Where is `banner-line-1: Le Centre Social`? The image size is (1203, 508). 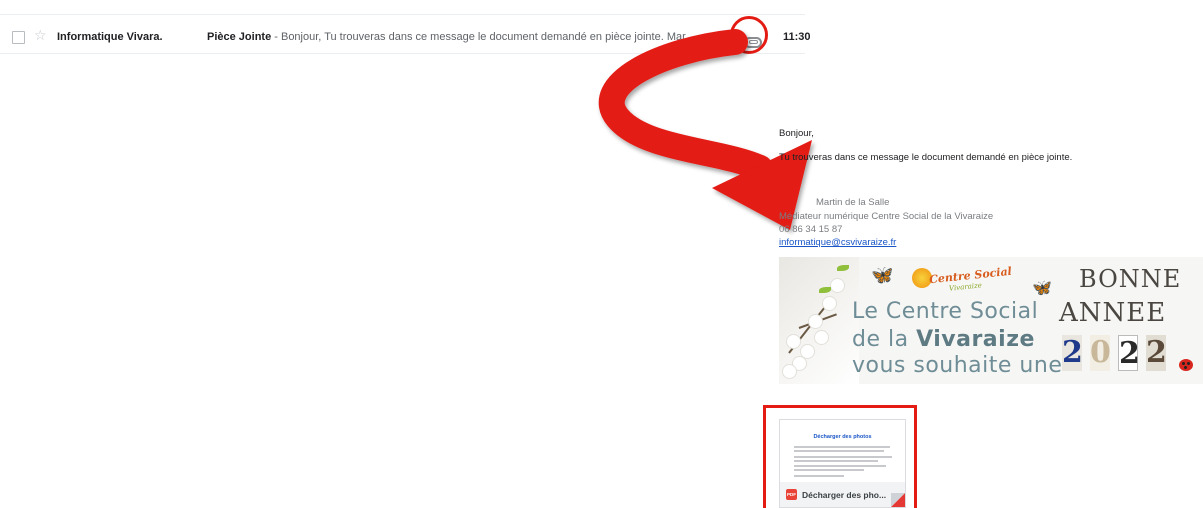
banner-line-1: Le Centre Social is located at coordinates (945, 311).